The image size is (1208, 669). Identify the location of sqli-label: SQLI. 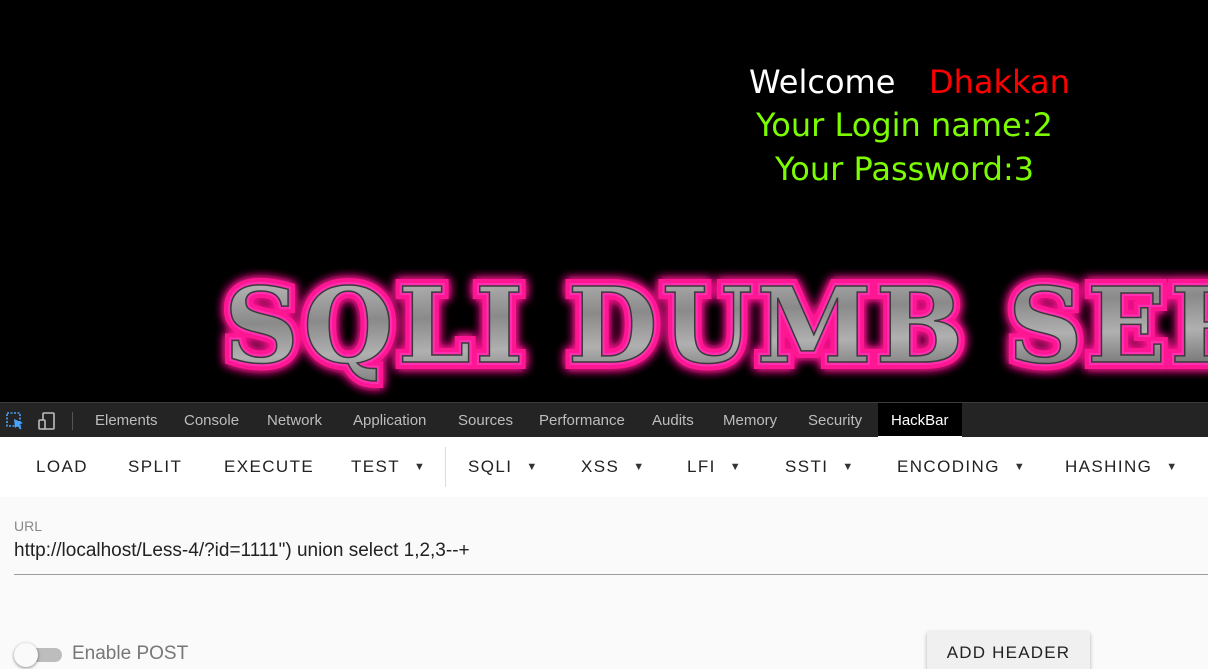
(490, 466).